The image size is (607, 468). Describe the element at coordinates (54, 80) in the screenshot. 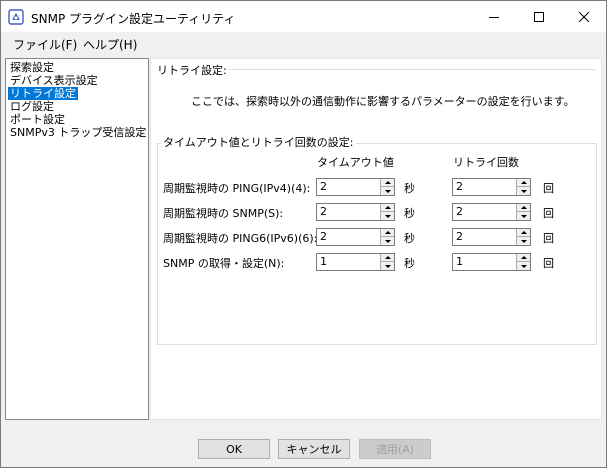

I see `tree-item-device-display: デバイス表示設定` at that location.